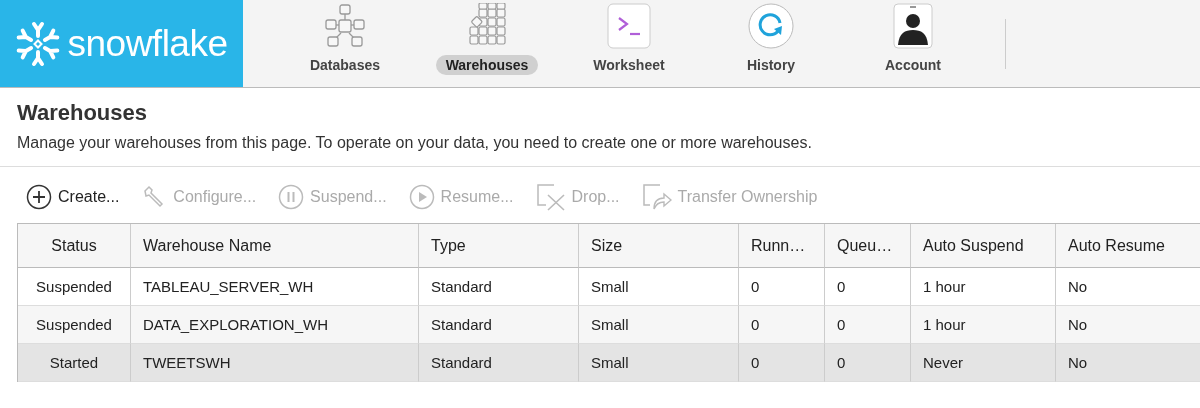 This screenshot has height=408, width=1200. I want to click on page-title: Warehouses, so click(82, 113).